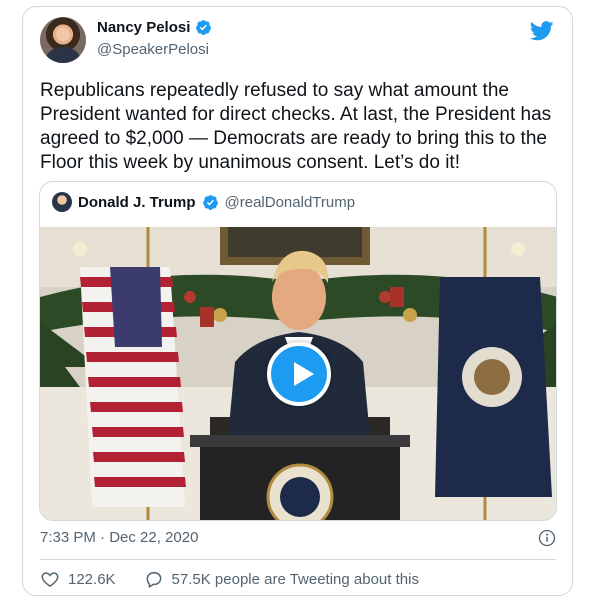 Image resolution: width=589 pixels, height=605 pixels. I want to click on author-name: Nancy Pelosi, so click(143, 27).